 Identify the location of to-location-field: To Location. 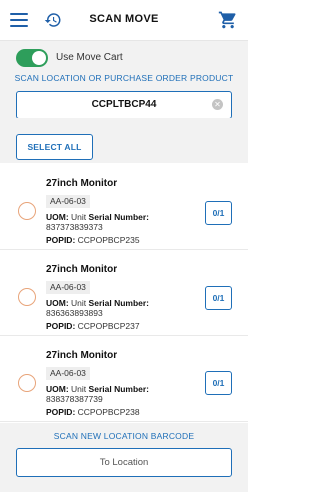
(124, 462).